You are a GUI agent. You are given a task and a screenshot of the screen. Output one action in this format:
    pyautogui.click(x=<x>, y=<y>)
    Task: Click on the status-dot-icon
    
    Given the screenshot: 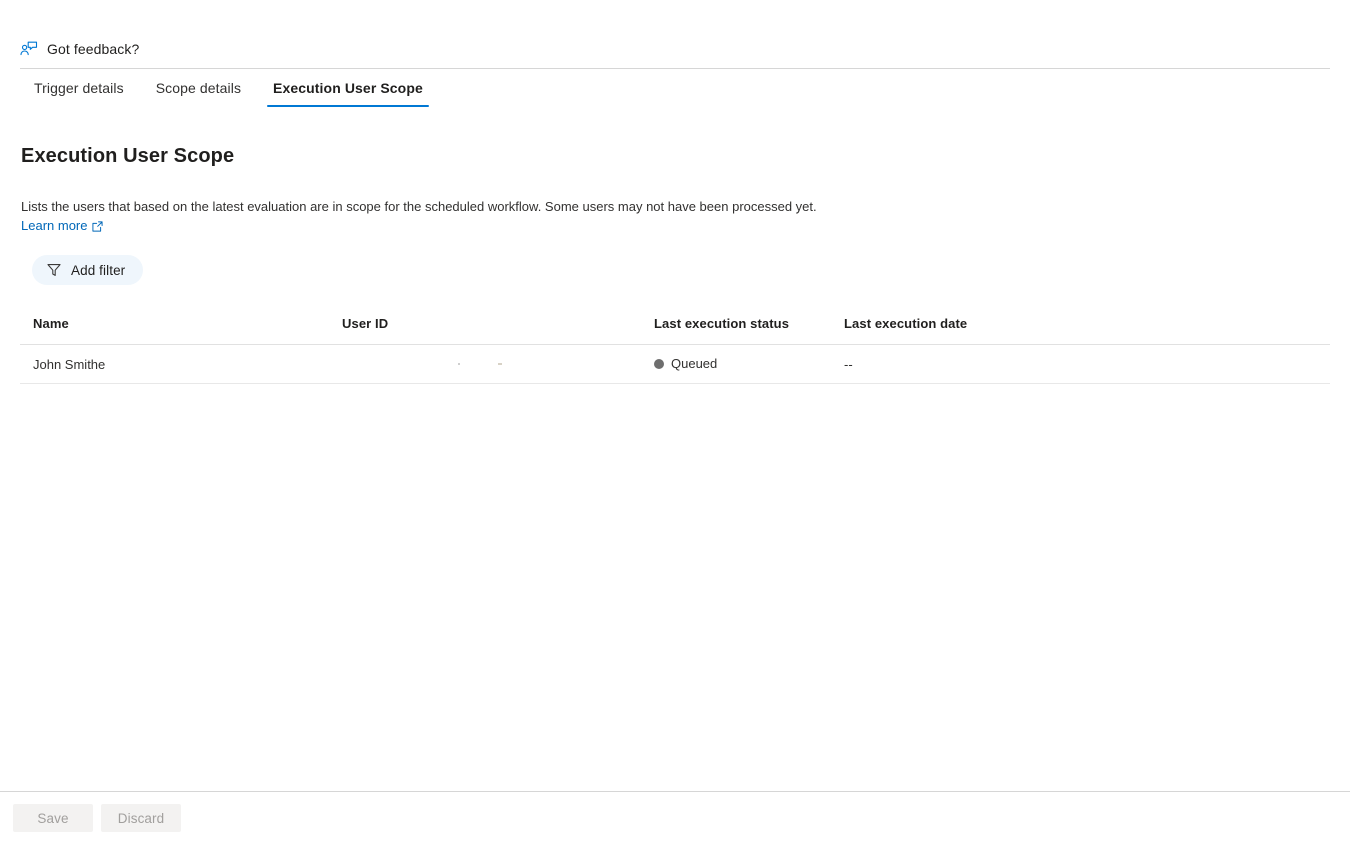 What is the action you would take?
    pyautogui.click(x=659, y=363)
    